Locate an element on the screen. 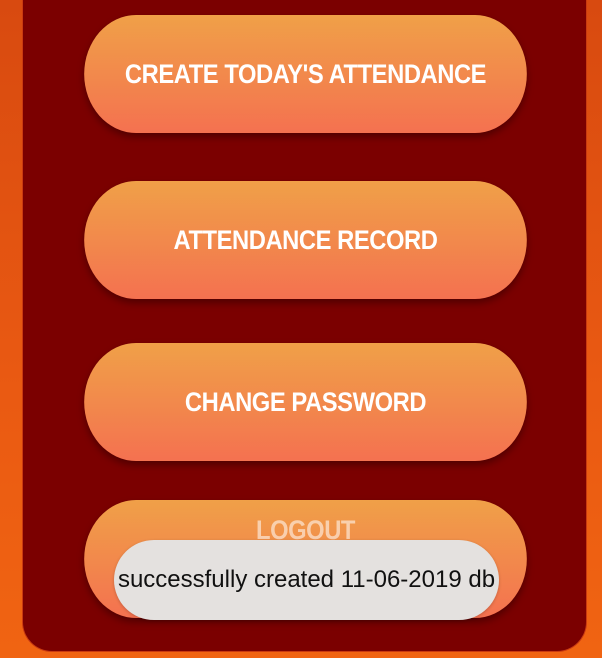  toast-message: successfully created 11-06-2019 db is located at coordinates (306, 579).